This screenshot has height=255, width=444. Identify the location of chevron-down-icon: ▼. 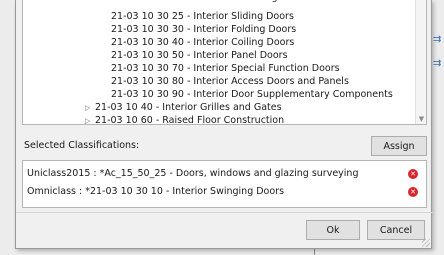
(421, 118).